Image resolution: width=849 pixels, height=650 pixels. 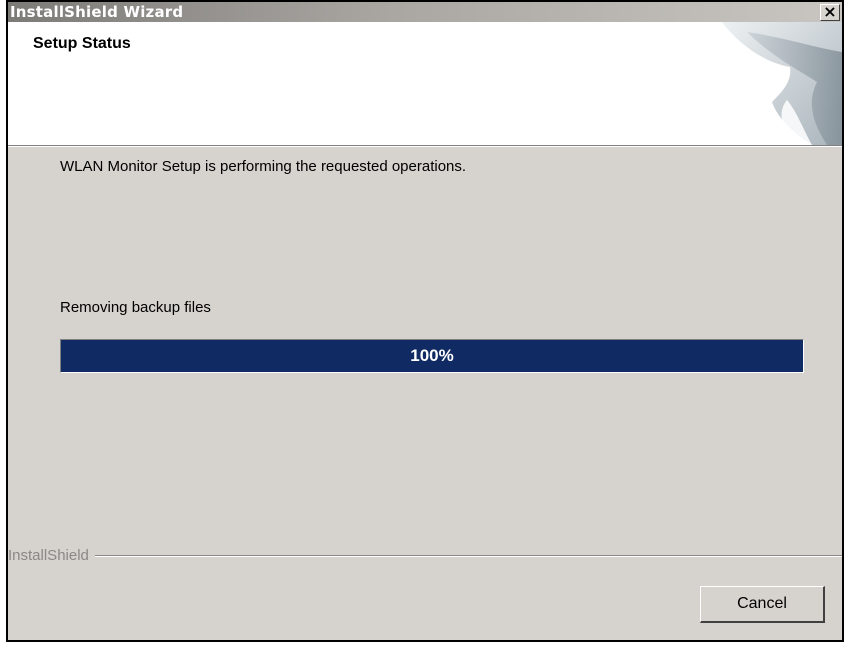 I want to click on close-icon: ×, so click(x=830, y=11).